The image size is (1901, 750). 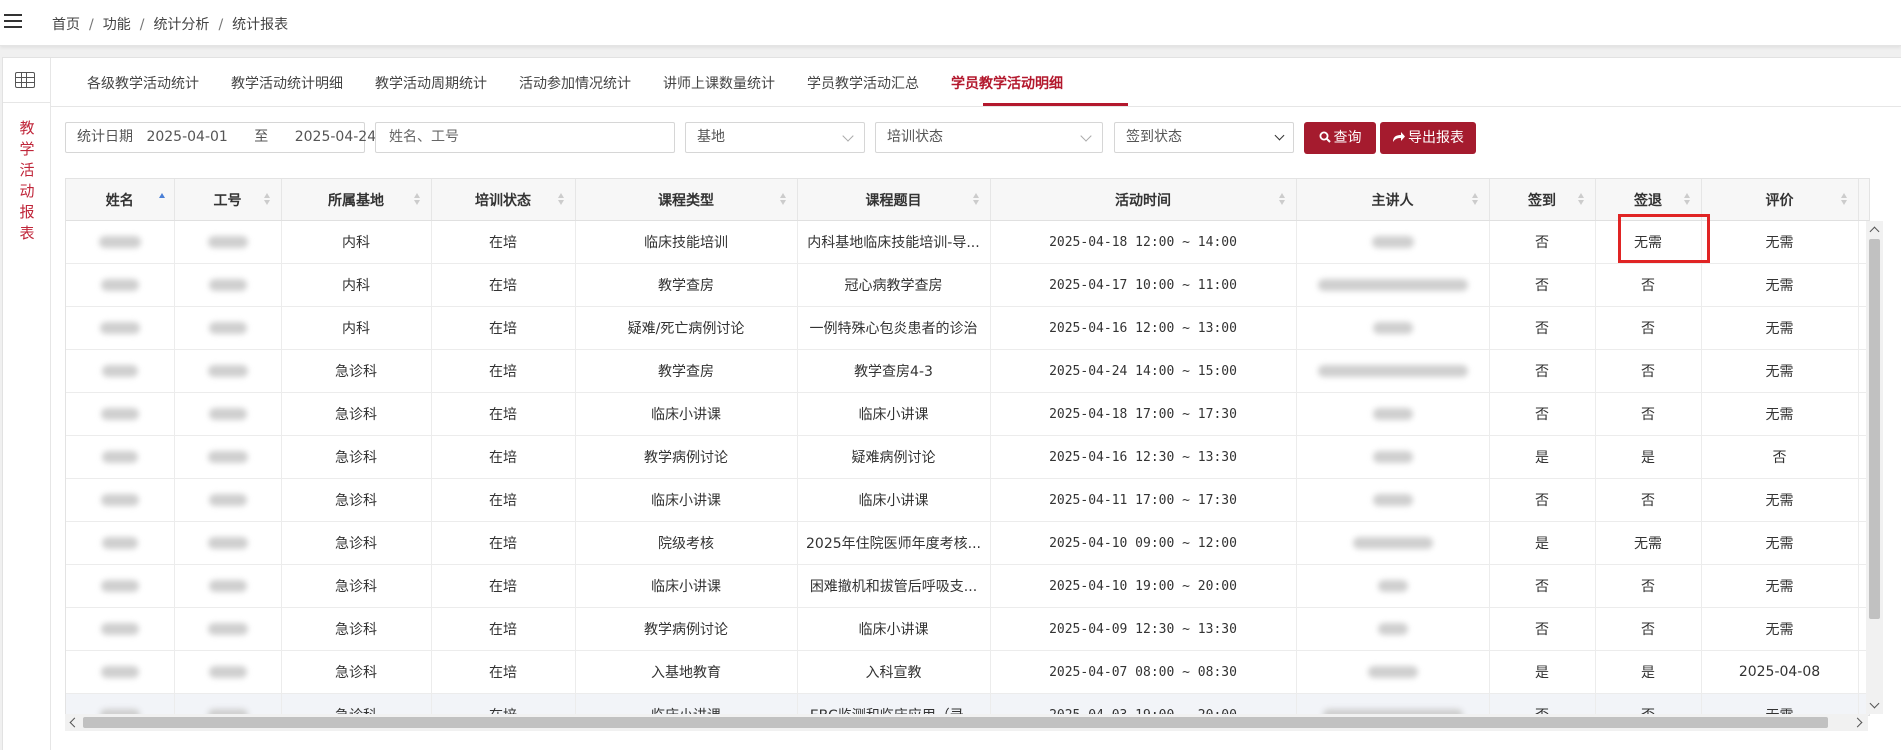 I want to click on name-search-field, so click(x=525, y=137).